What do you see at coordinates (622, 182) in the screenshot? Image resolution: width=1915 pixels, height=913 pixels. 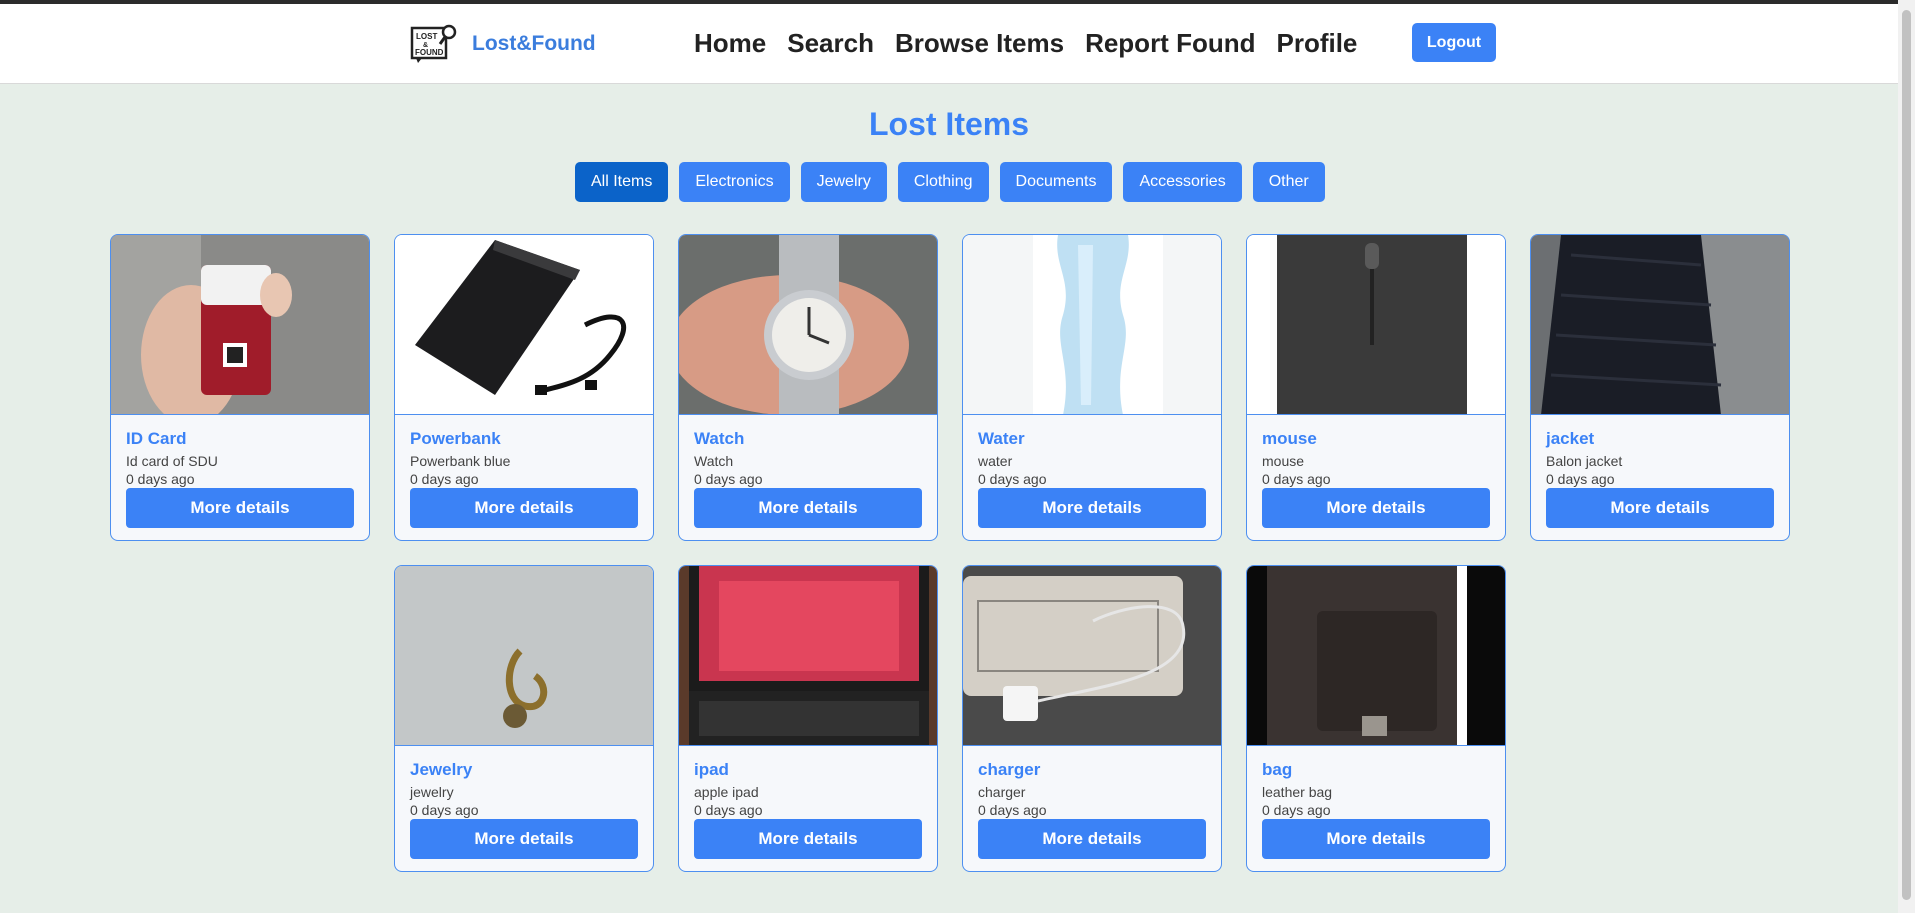 I see `filter-all-items: All Items` at bounding box center [622, 182].